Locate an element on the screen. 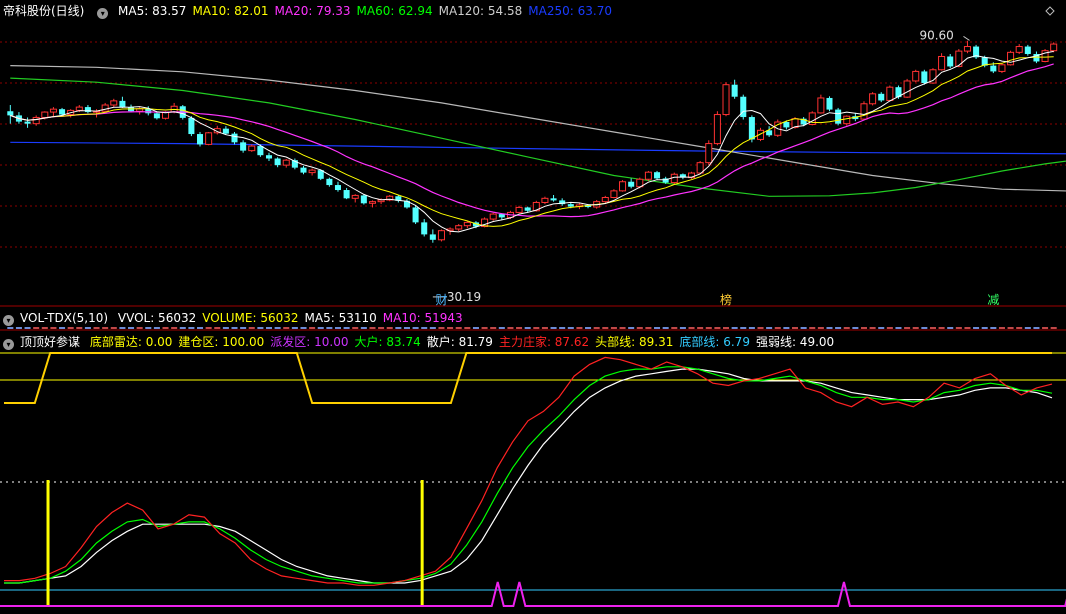 The height and width of the screenshot is (614, 1066). volume-title: VOL-TDX(5,10) is located at coordinates (64, 318).